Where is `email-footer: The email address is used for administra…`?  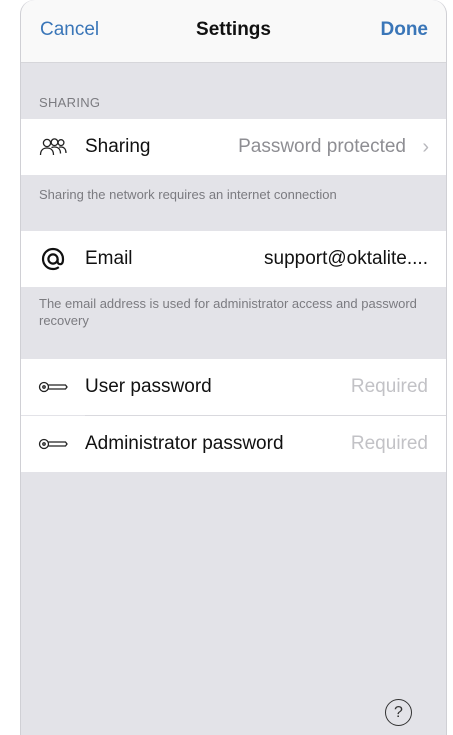 email-footer: The email address is used for administra… is located at coordinates (228, 312).